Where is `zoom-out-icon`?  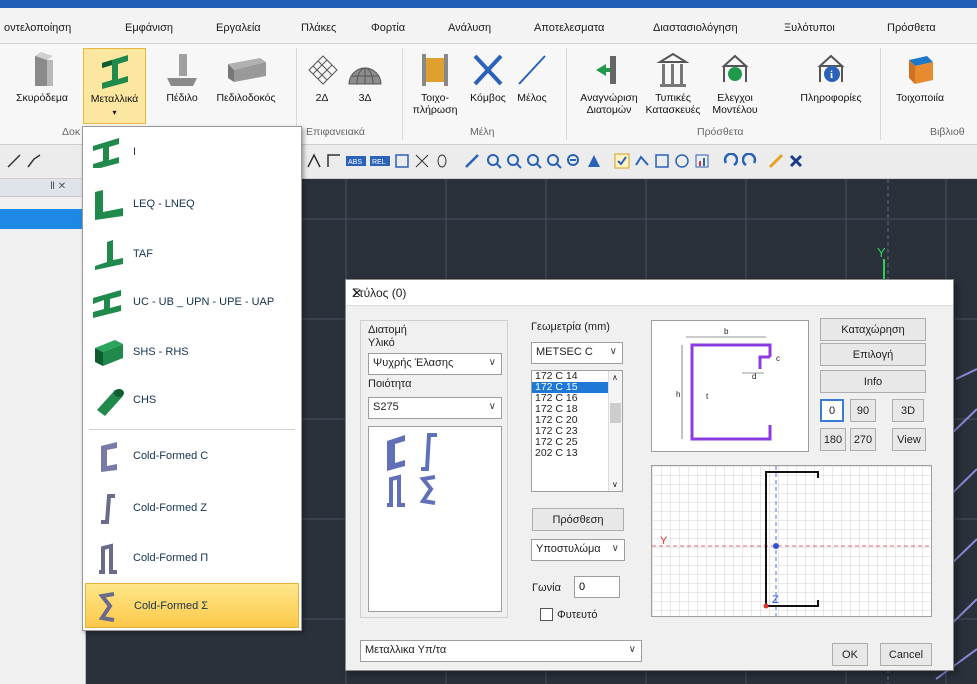
zoom-out-icon is located at coordinates (574, 161).